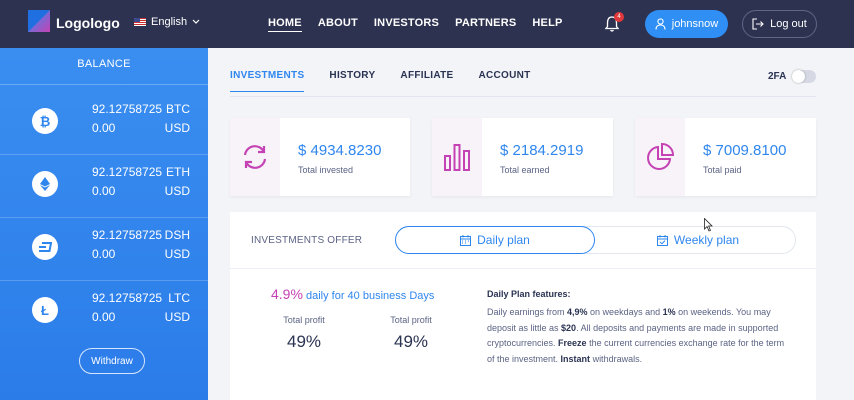  What do you see at coordinates (45, 247) in the screenshot?
I see `dash-icon` at bounding box center [45, 247].